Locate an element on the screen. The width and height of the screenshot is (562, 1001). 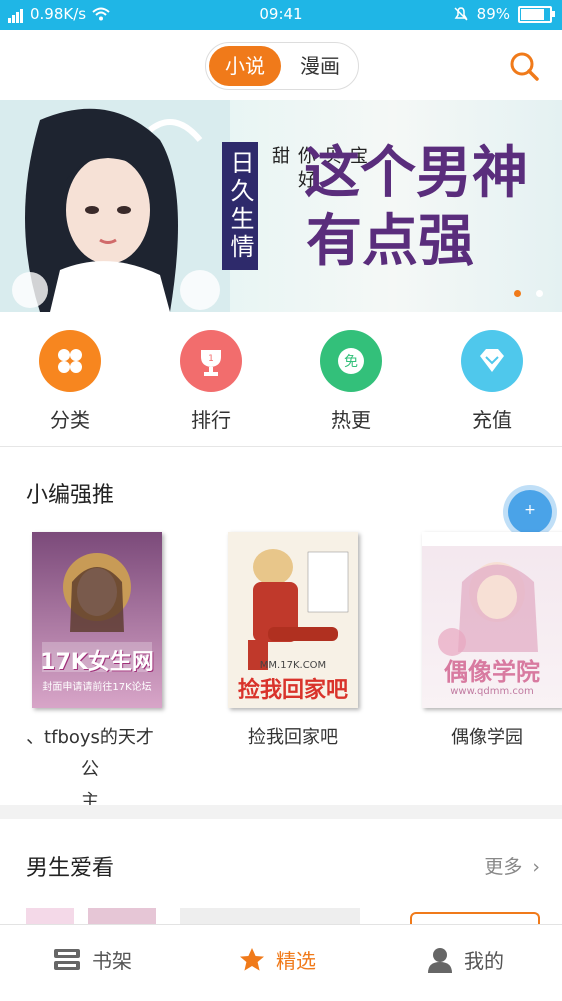
section-divider is located at coordinates (281, 812).